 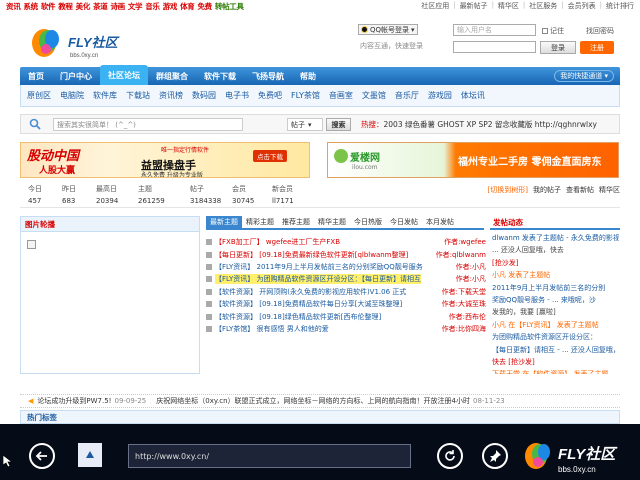 I want to click on top-link: 社区应用, so click(x=435, y=6).